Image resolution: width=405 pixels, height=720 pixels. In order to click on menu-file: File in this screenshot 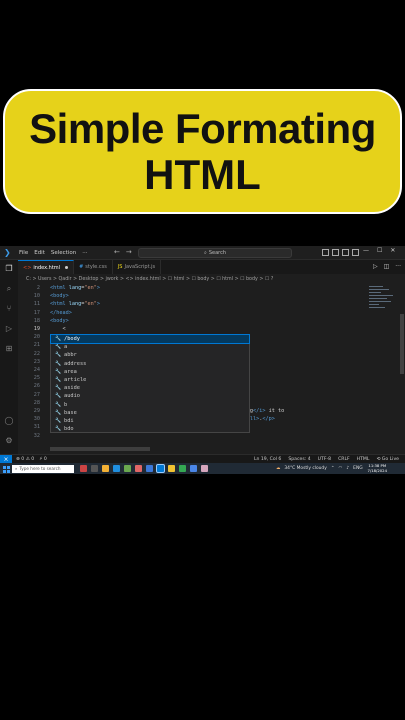, I will do `click(23, 253)`.